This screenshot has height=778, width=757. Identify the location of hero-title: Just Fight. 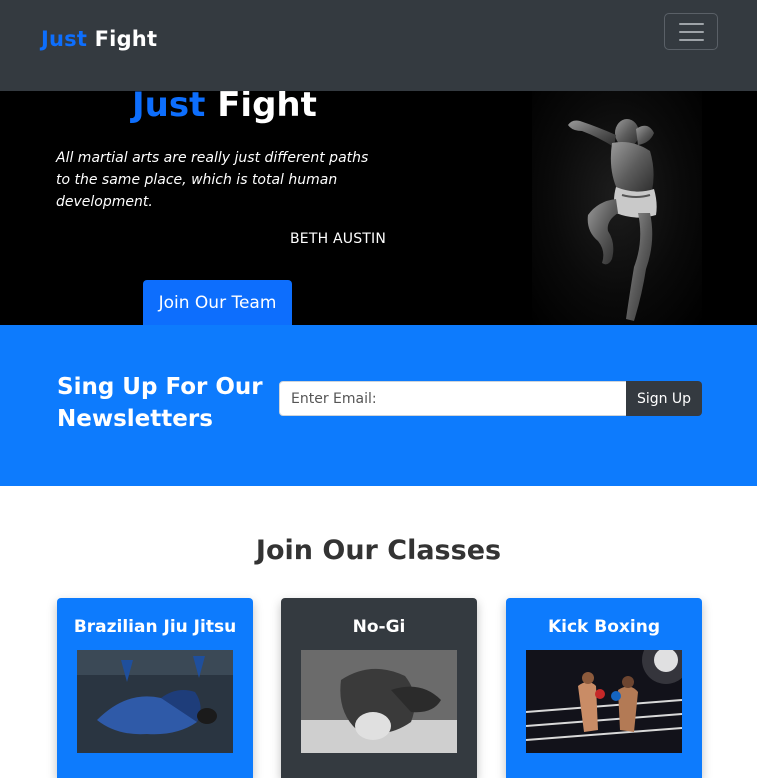
(224, 108).